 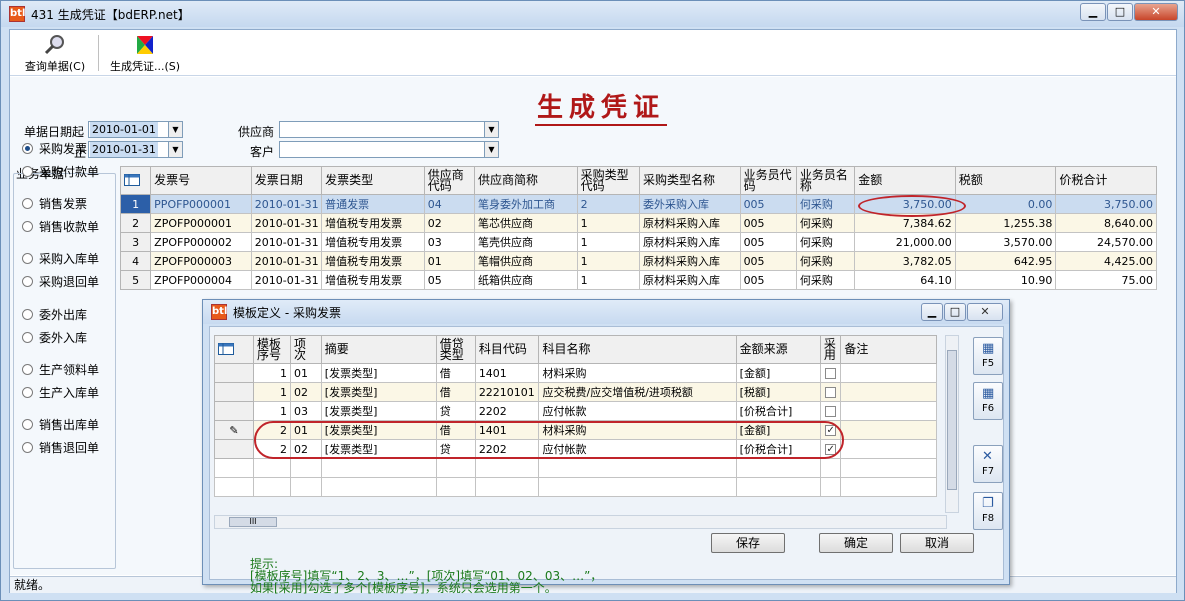 I want to click on nav-item-radio: 生产入库单, so click(x=60, y=392).